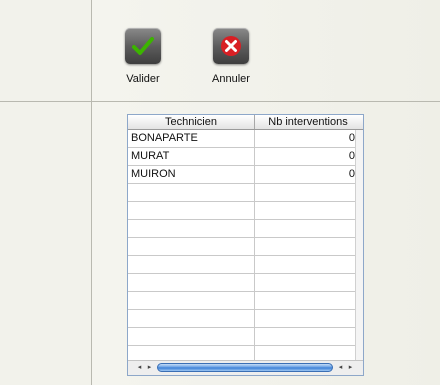 This screenshot has width=440, height=385. I want to click on grid-header: Technicien Nb interventions, so click(245, 122).